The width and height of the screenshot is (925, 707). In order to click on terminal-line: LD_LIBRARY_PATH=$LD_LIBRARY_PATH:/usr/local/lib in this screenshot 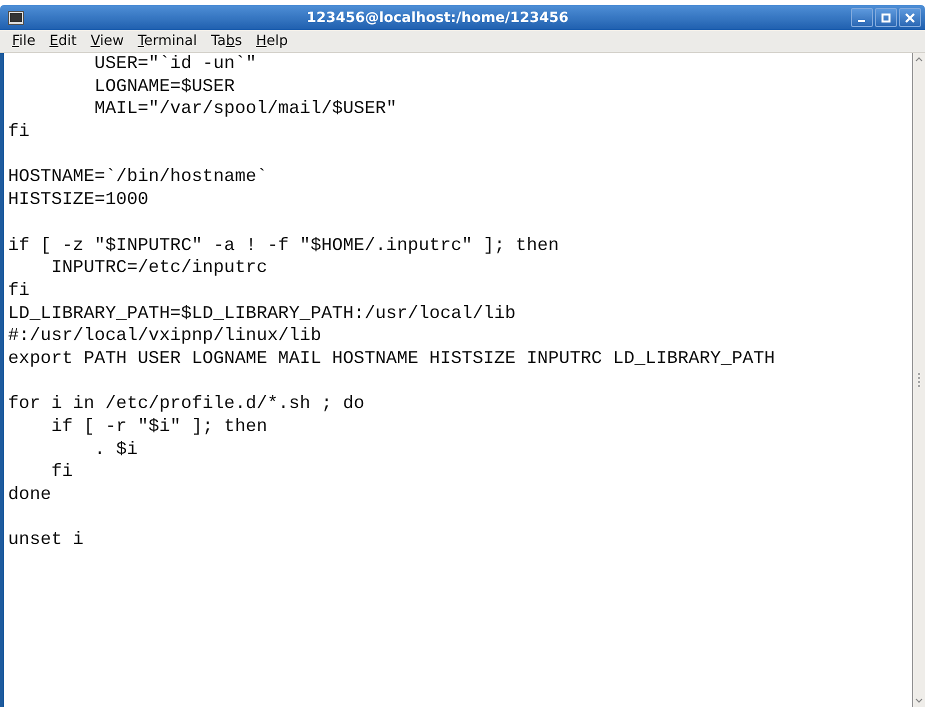, I will do `click(262, 314)`.